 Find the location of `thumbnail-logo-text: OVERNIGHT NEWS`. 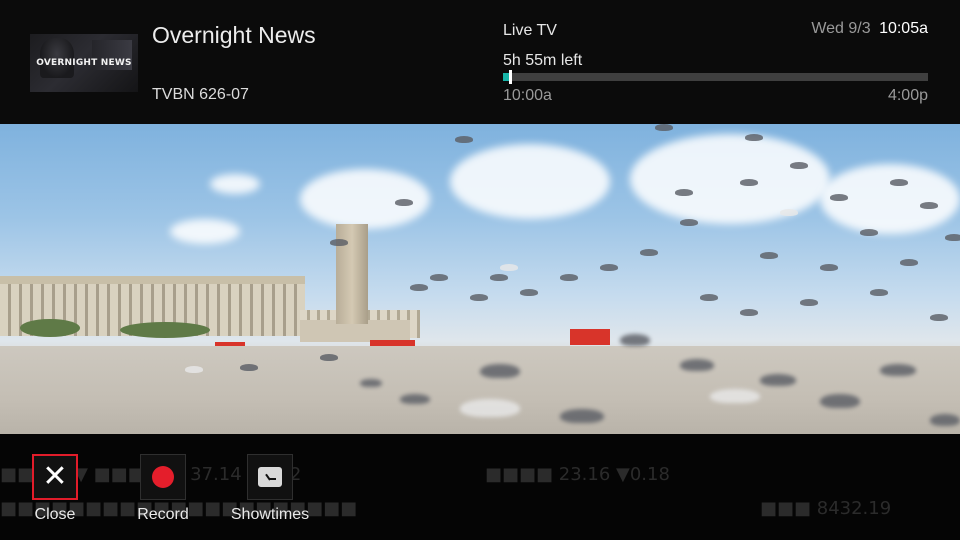

thumbnail-logo-text: OVERNIGHT NEWS is located at coordinates (84, 63).